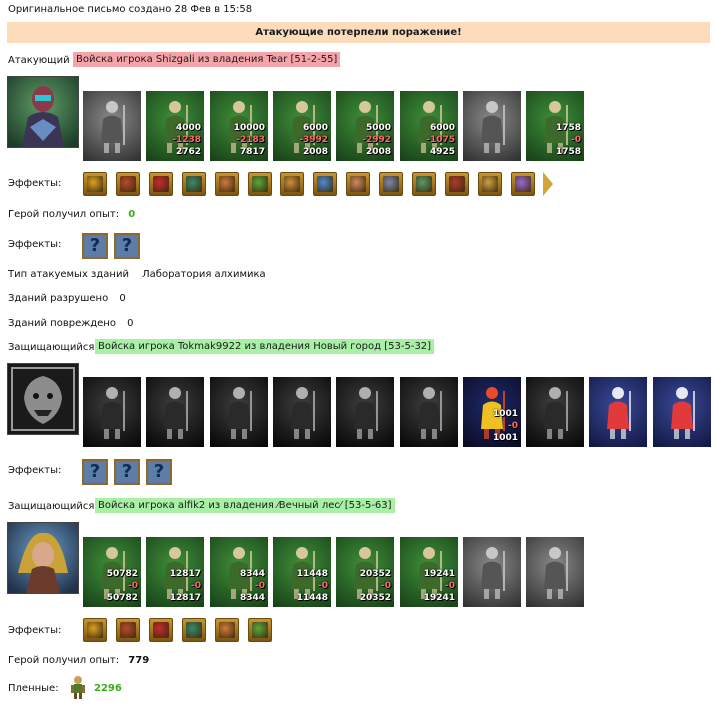 Image resolution: width=716 pixels, height=705 pixels. I want to click on unit-tile: 19241 -0 19241, so click(429, 572).